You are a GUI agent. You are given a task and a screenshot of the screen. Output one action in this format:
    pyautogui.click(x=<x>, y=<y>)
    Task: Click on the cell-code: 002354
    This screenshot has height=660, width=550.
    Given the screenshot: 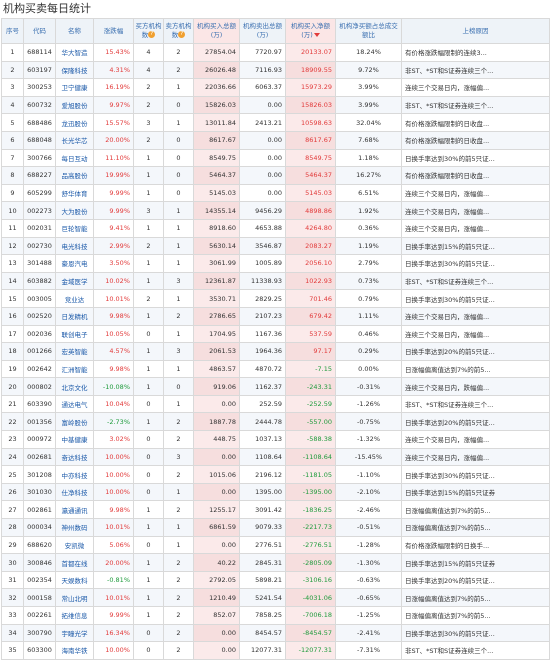 What is the action you would take?
    pyautogui.click(x=39, y=580)
    